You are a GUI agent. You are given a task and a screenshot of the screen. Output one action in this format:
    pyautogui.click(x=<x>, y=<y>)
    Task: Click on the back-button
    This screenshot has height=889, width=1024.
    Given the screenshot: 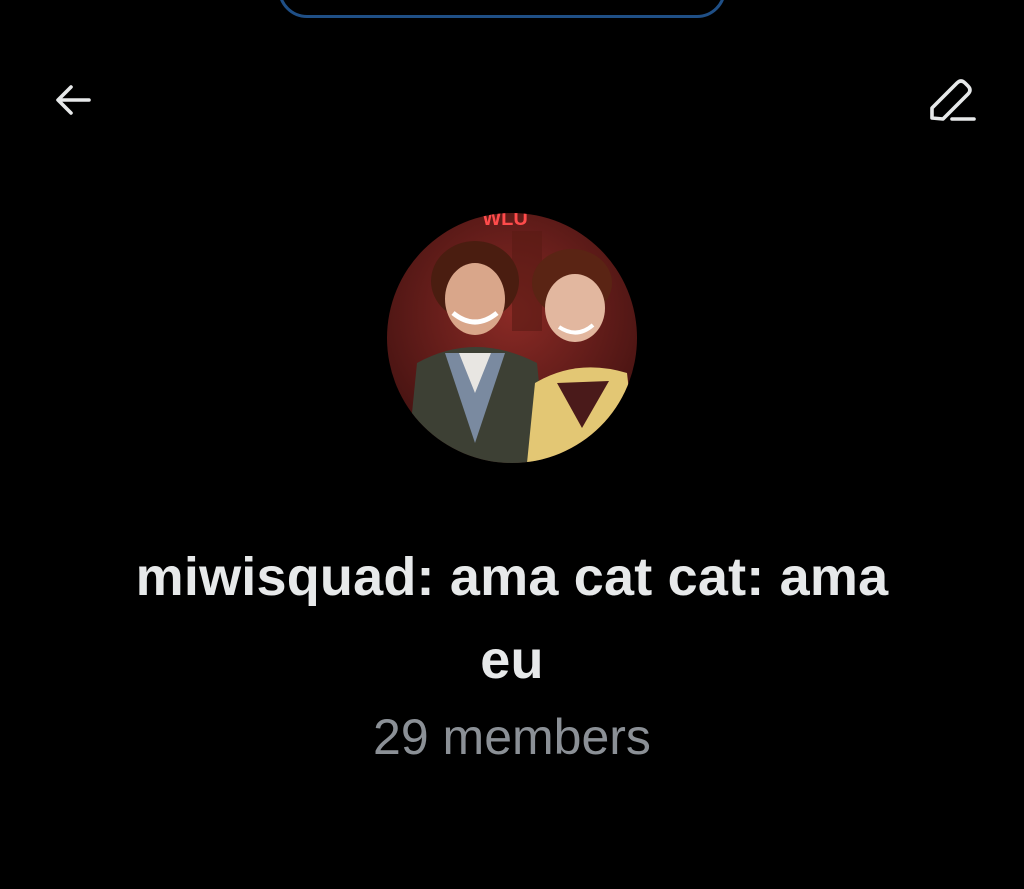 What is the action you would take?
    pyautogui.click(x=74, y=102)
    